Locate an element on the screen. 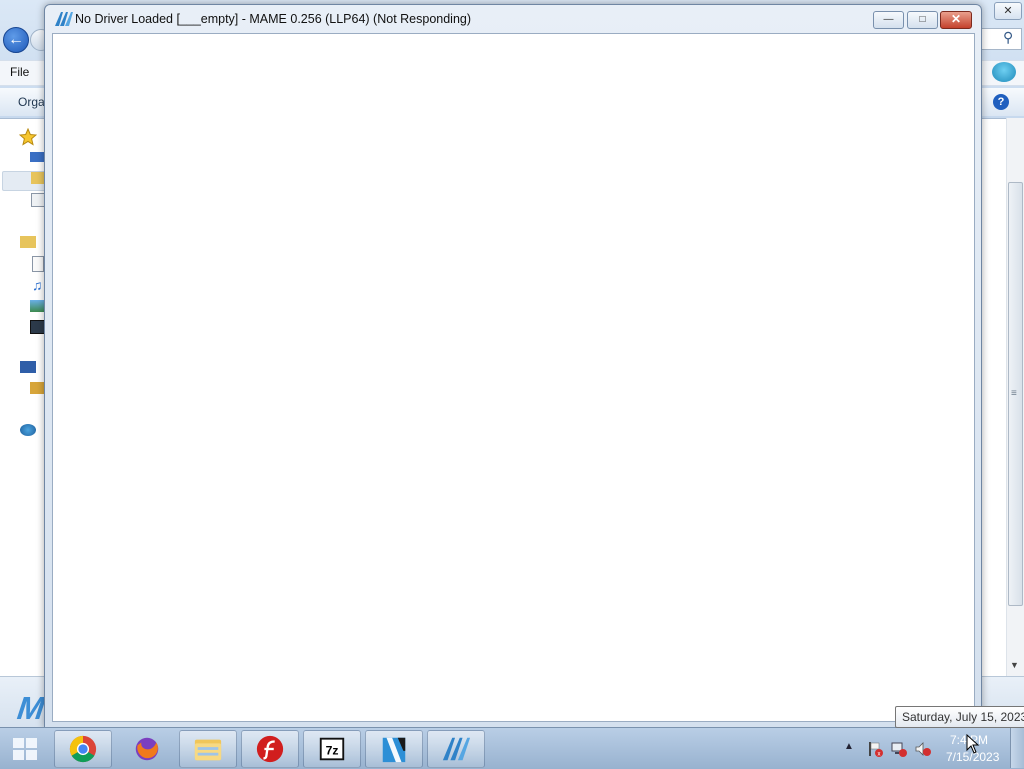 This screenshot has width=1024, height=769. show-desktop-button is located at coordinates (1017, 748).